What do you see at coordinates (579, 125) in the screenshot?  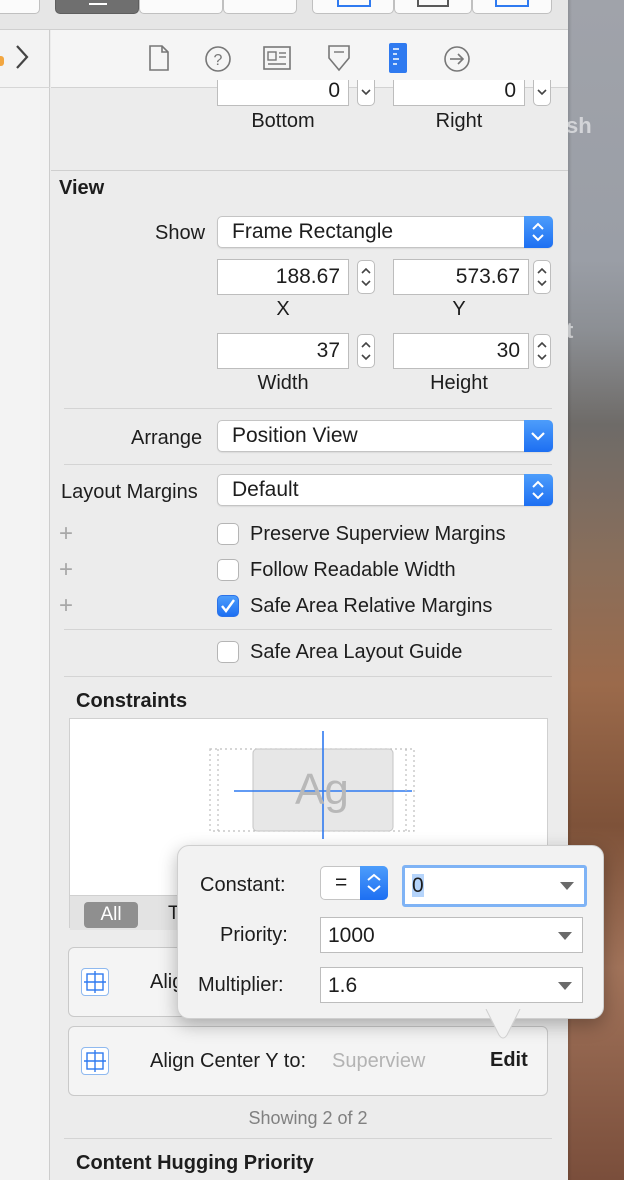 I see `wallpaper-text-a: sh` at bounding box center [579, 125].